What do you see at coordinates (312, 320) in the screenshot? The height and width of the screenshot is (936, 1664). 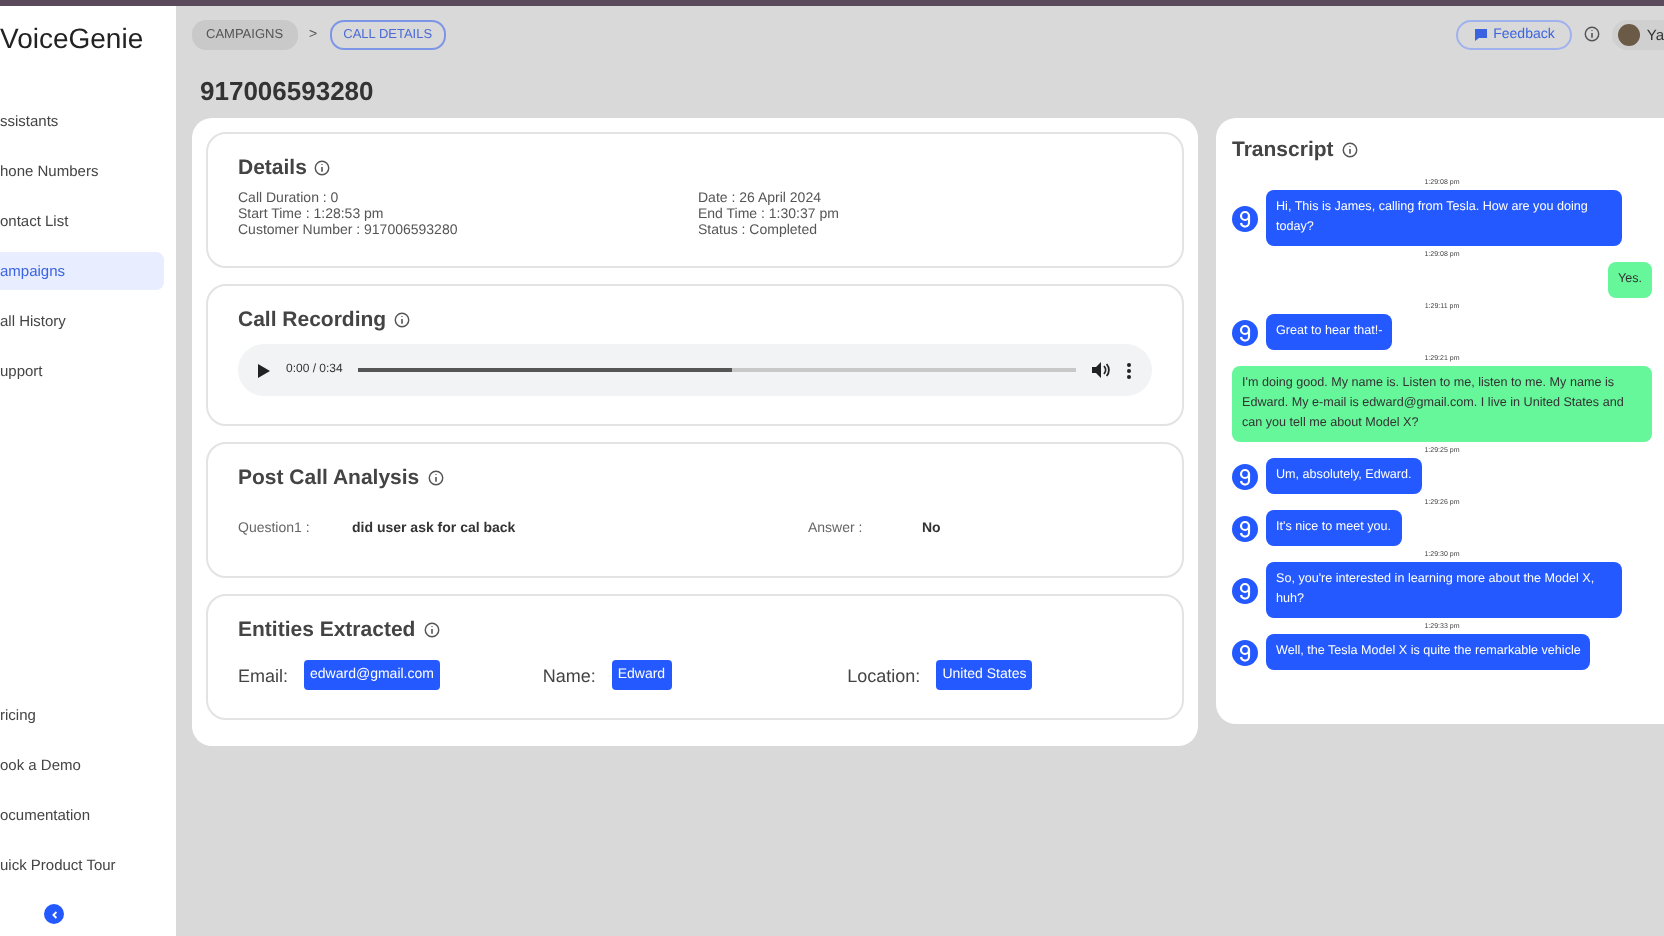 I see `section-title: Call Recording` at bounding box center [312, 320].